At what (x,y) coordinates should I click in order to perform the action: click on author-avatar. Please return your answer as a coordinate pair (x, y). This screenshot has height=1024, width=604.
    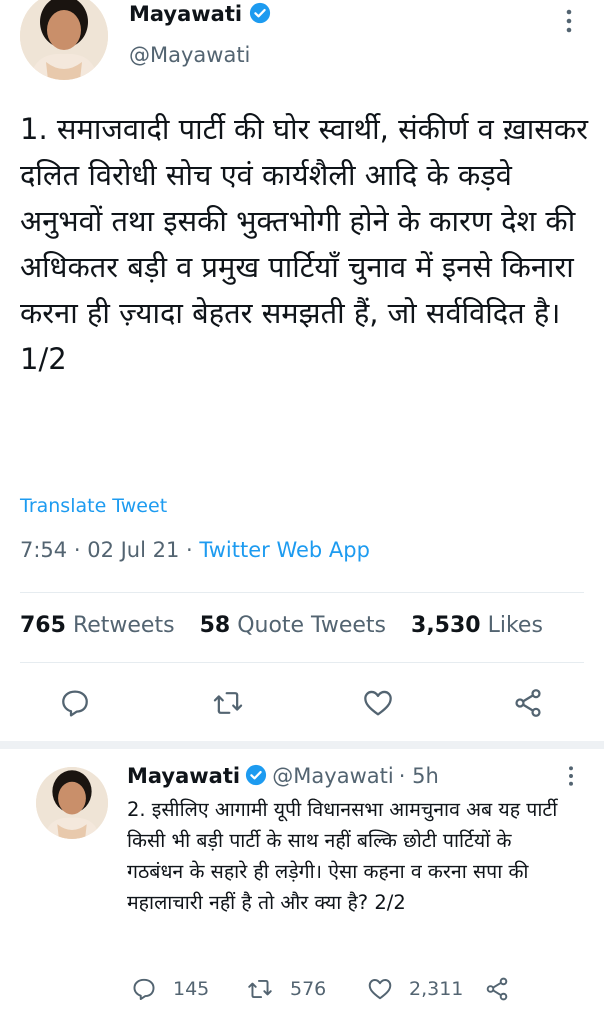
    Looking at the image, I should click on (64, 40).